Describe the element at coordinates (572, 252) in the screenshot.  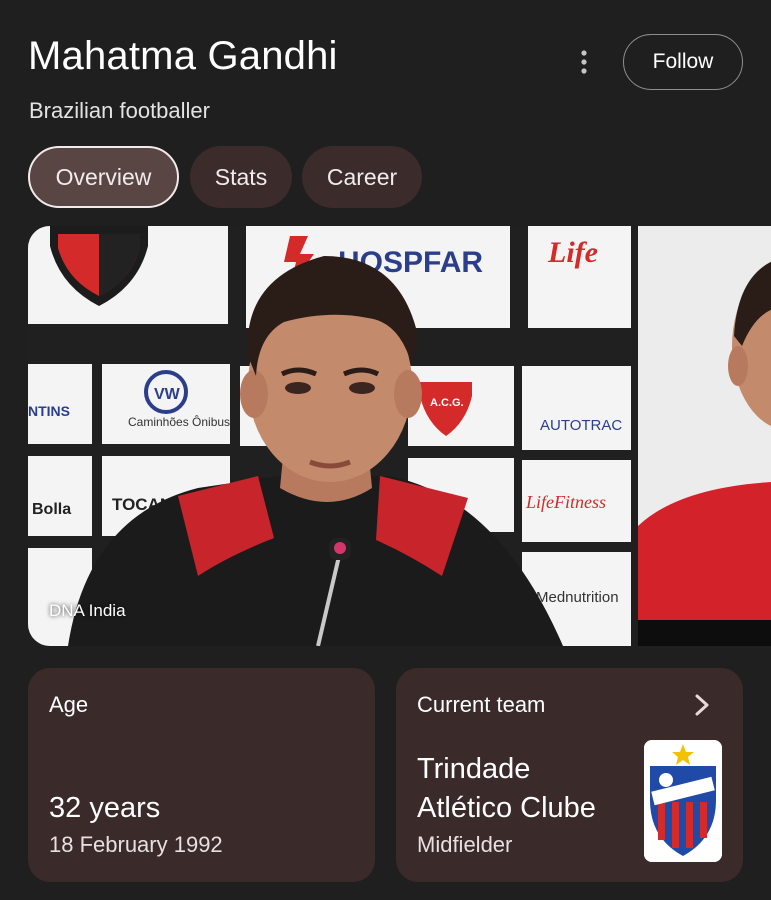
I see `sponsor-text: Life` at that location.